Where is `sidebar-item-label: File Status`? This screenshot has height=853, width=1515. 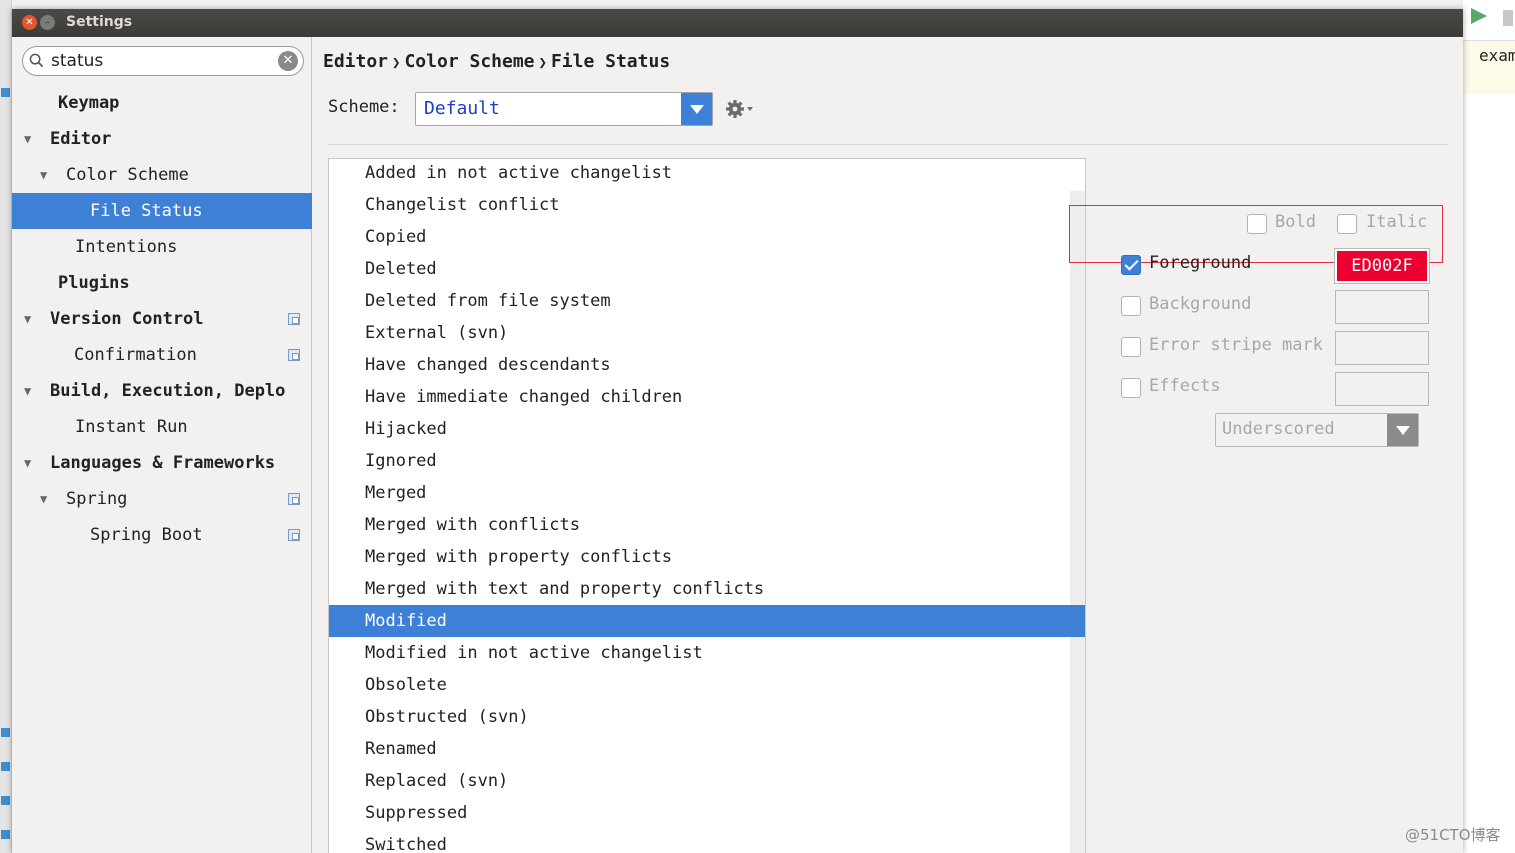
sidebar-item-label: File Status is located at coordinates (146, 211).